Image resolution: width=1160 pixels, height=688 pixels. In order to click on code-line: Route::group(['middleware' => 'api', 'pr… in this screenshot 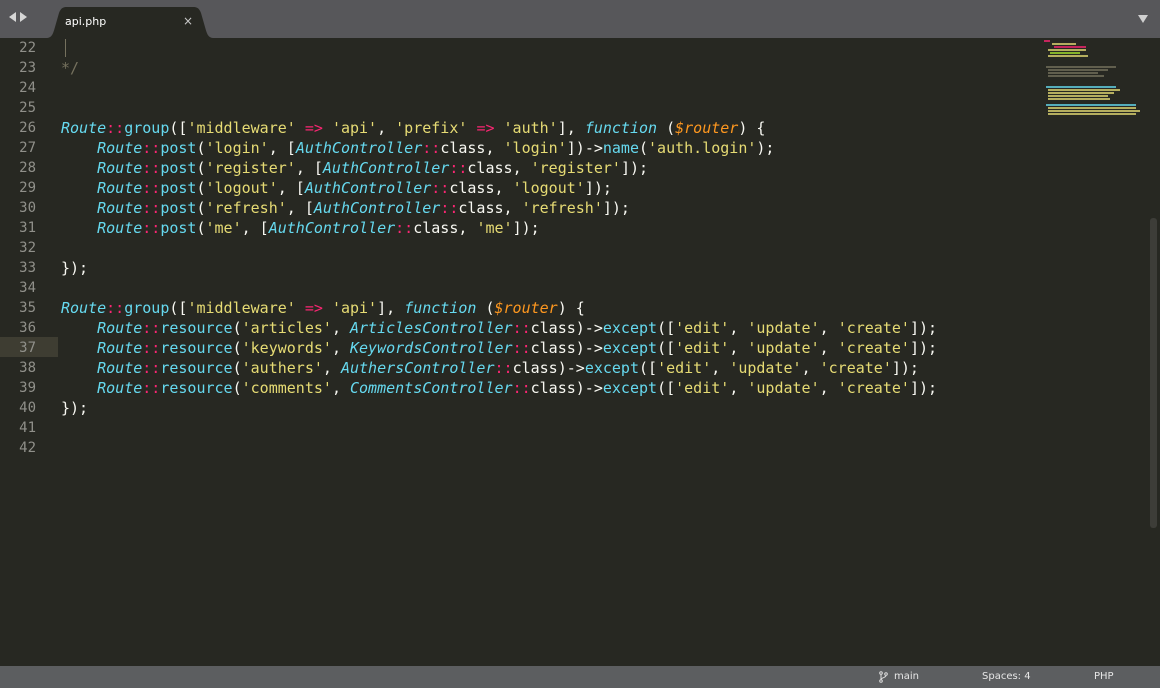, I will do `click(413, 128)`.